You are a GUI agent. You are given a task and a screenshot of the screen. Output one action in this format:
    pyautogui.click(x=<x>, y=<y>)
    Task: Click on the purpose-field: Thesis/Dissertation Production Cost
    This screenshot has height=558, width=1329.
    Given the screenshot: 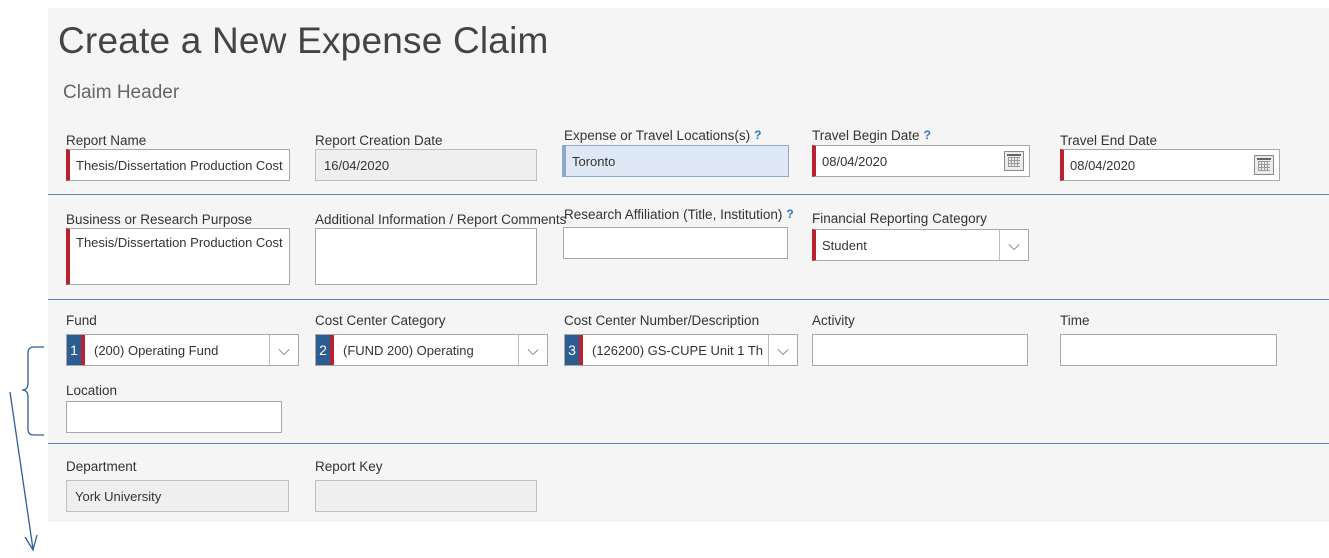 What is the action you would take?
    pyautogui.click(x=178, y=256)
    